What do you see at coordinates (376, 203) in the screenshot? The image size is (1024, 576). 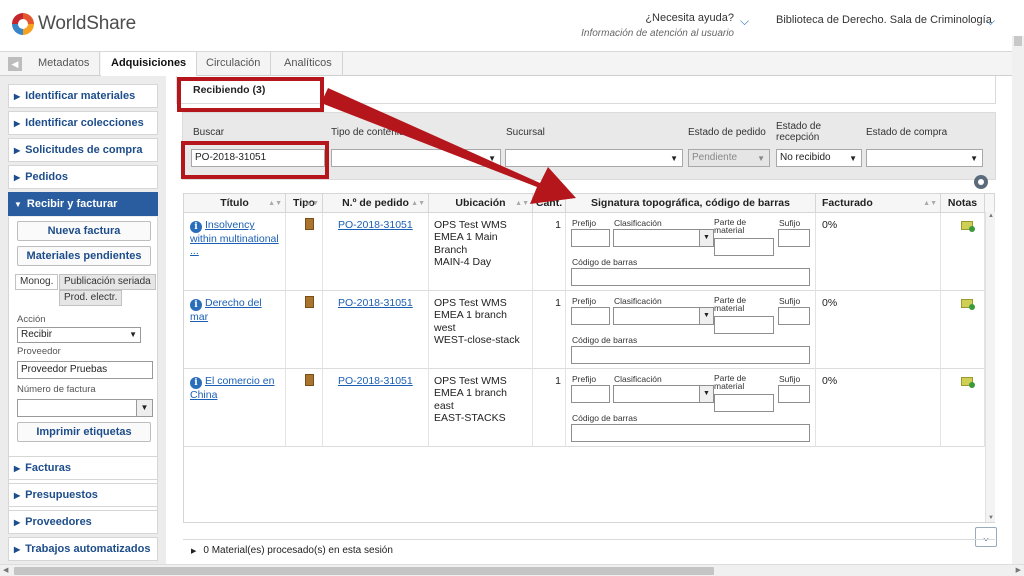 I see `column-header-order: N.º de pedido ▲▼` at bounding box center [376, 203].